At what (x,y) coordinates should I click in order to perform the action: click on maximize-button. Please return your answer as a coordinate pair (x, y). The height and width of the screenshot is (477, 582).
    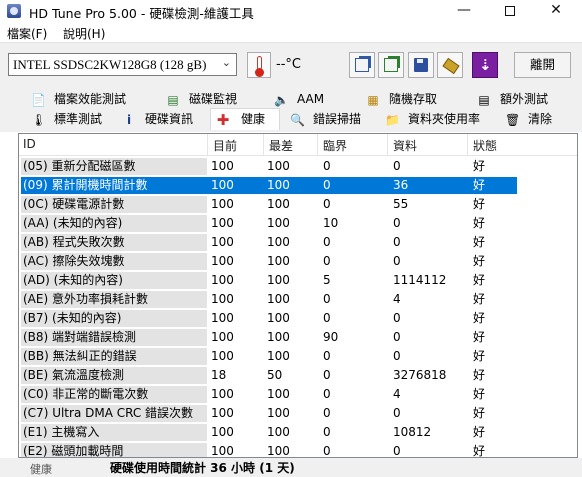
    Looking at the image, I should click on (510, 11).